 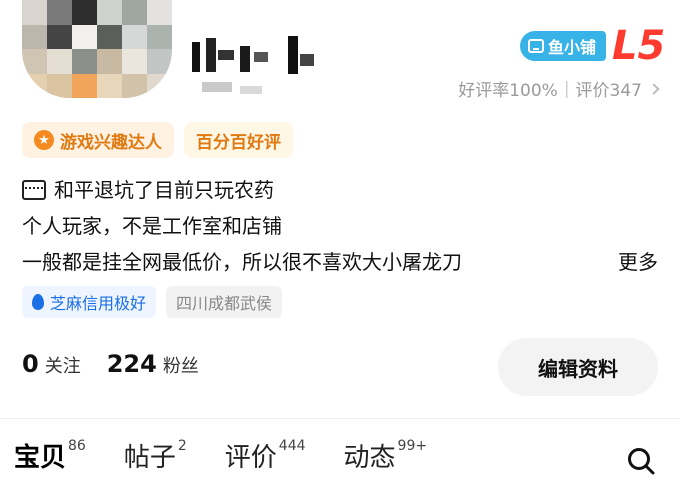 I want to click on credit-row: 芝麻信用极好 四川成都武侯, so click(x=152, y=302).